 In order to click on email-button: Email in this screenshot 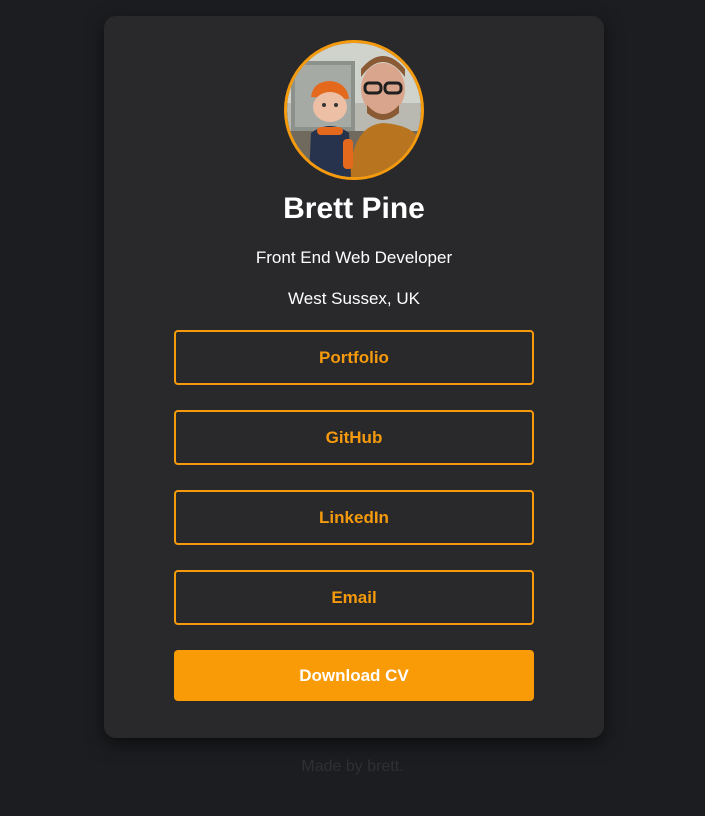, I will do `click(354, 597)`.